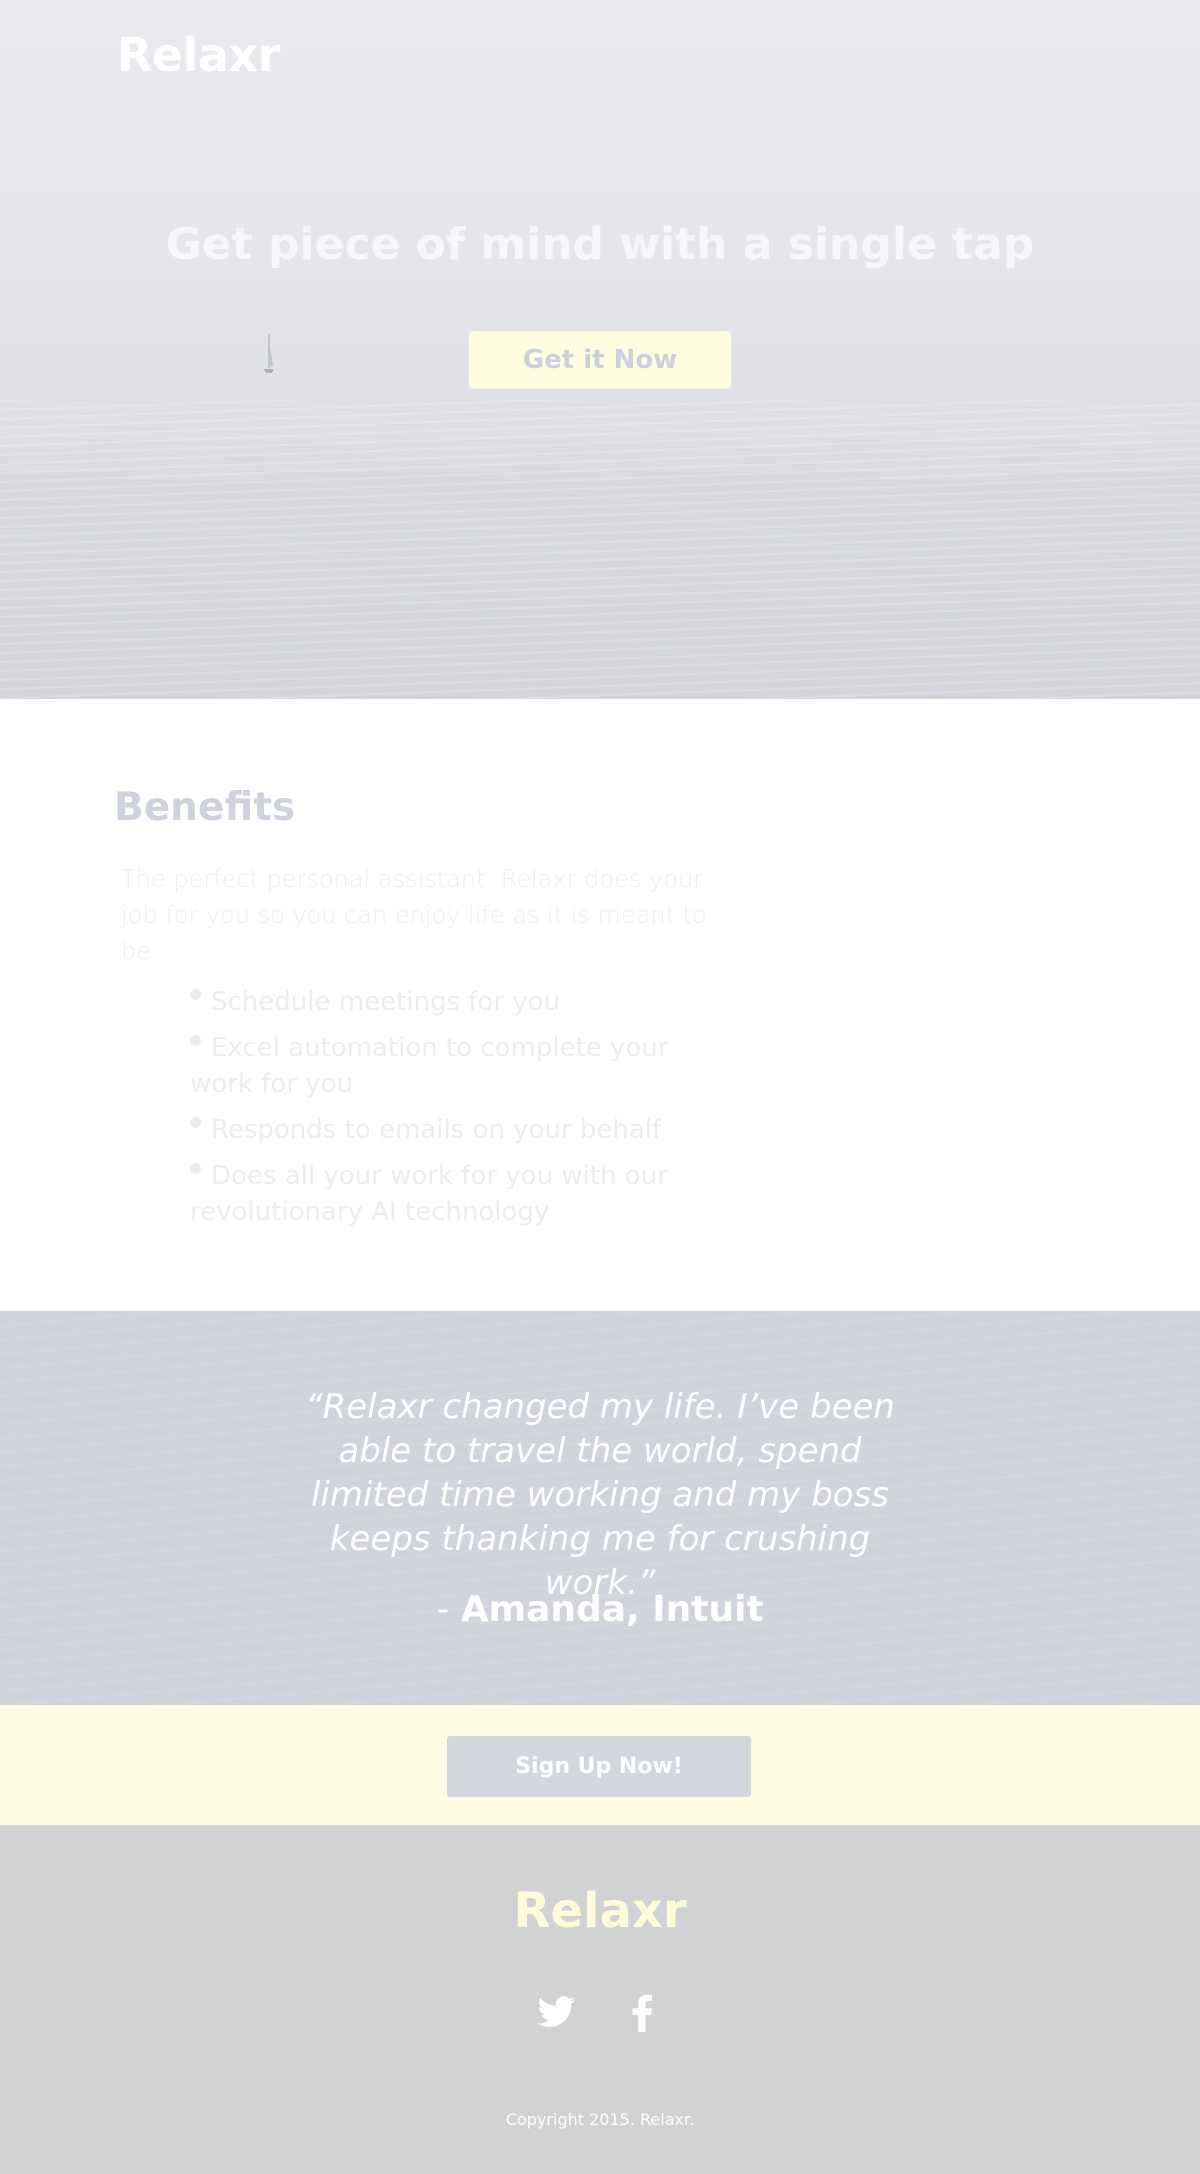 Image resolution: width=1200 pixels, height=2174 pixels. Describe the element at coordinates (643, 2013) in the screenshot. I see `facebook-icon` at that location.